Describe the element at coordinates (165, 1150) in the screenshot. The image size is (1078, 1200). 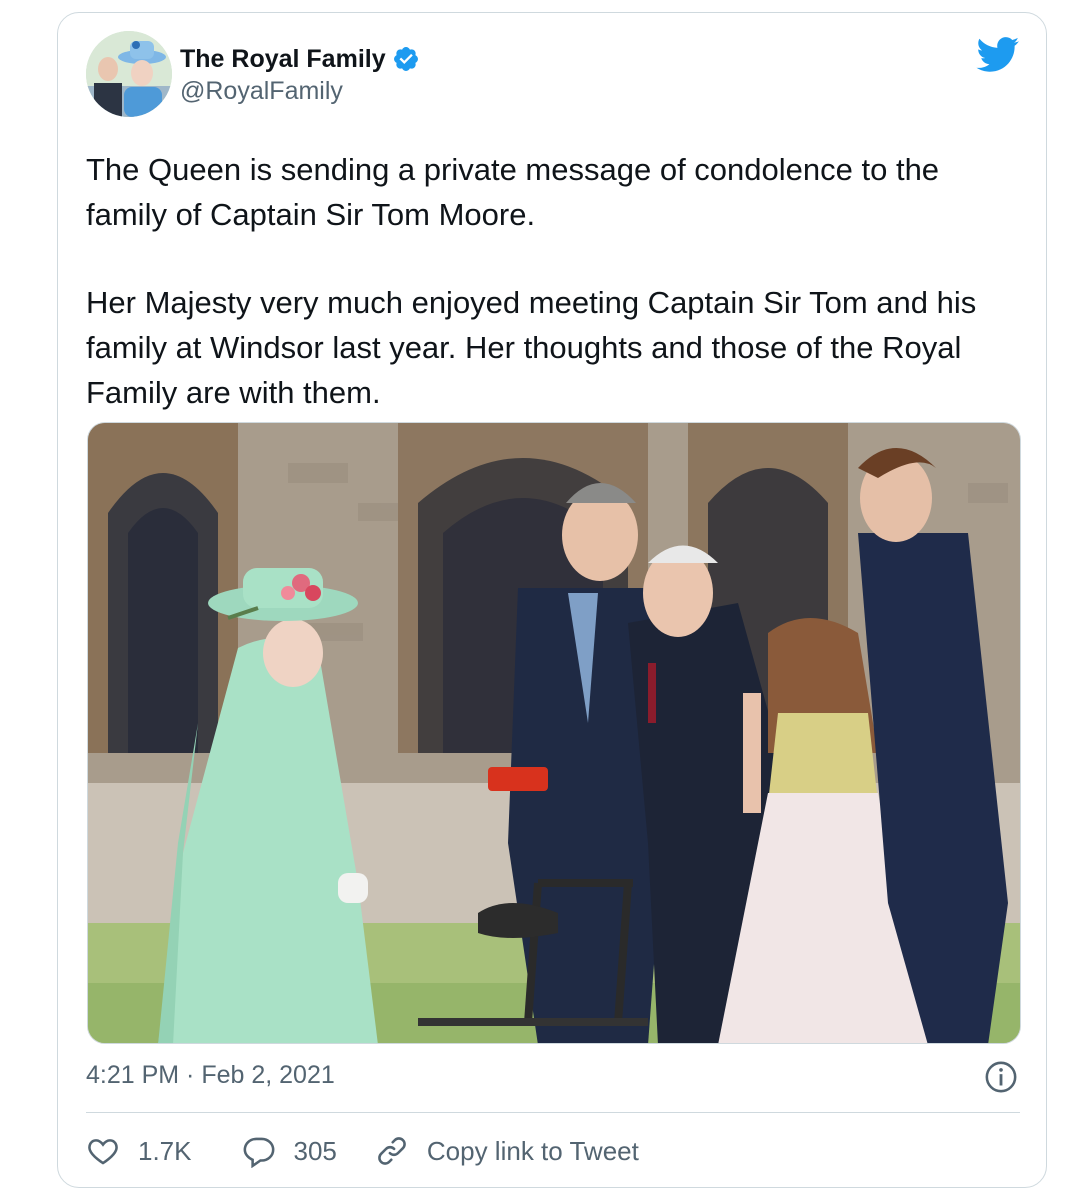
I see `like-count: 1.7K` at that location.